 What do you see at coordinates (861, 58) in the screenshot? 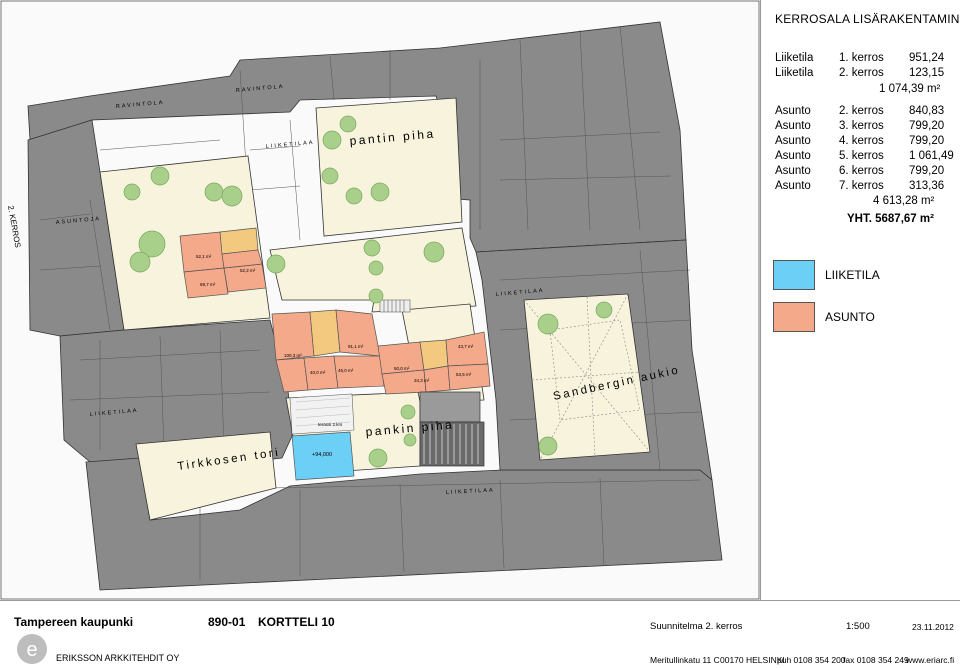
I see `legend-row-floor: 1. kerros` at bounding box center [861, 58].